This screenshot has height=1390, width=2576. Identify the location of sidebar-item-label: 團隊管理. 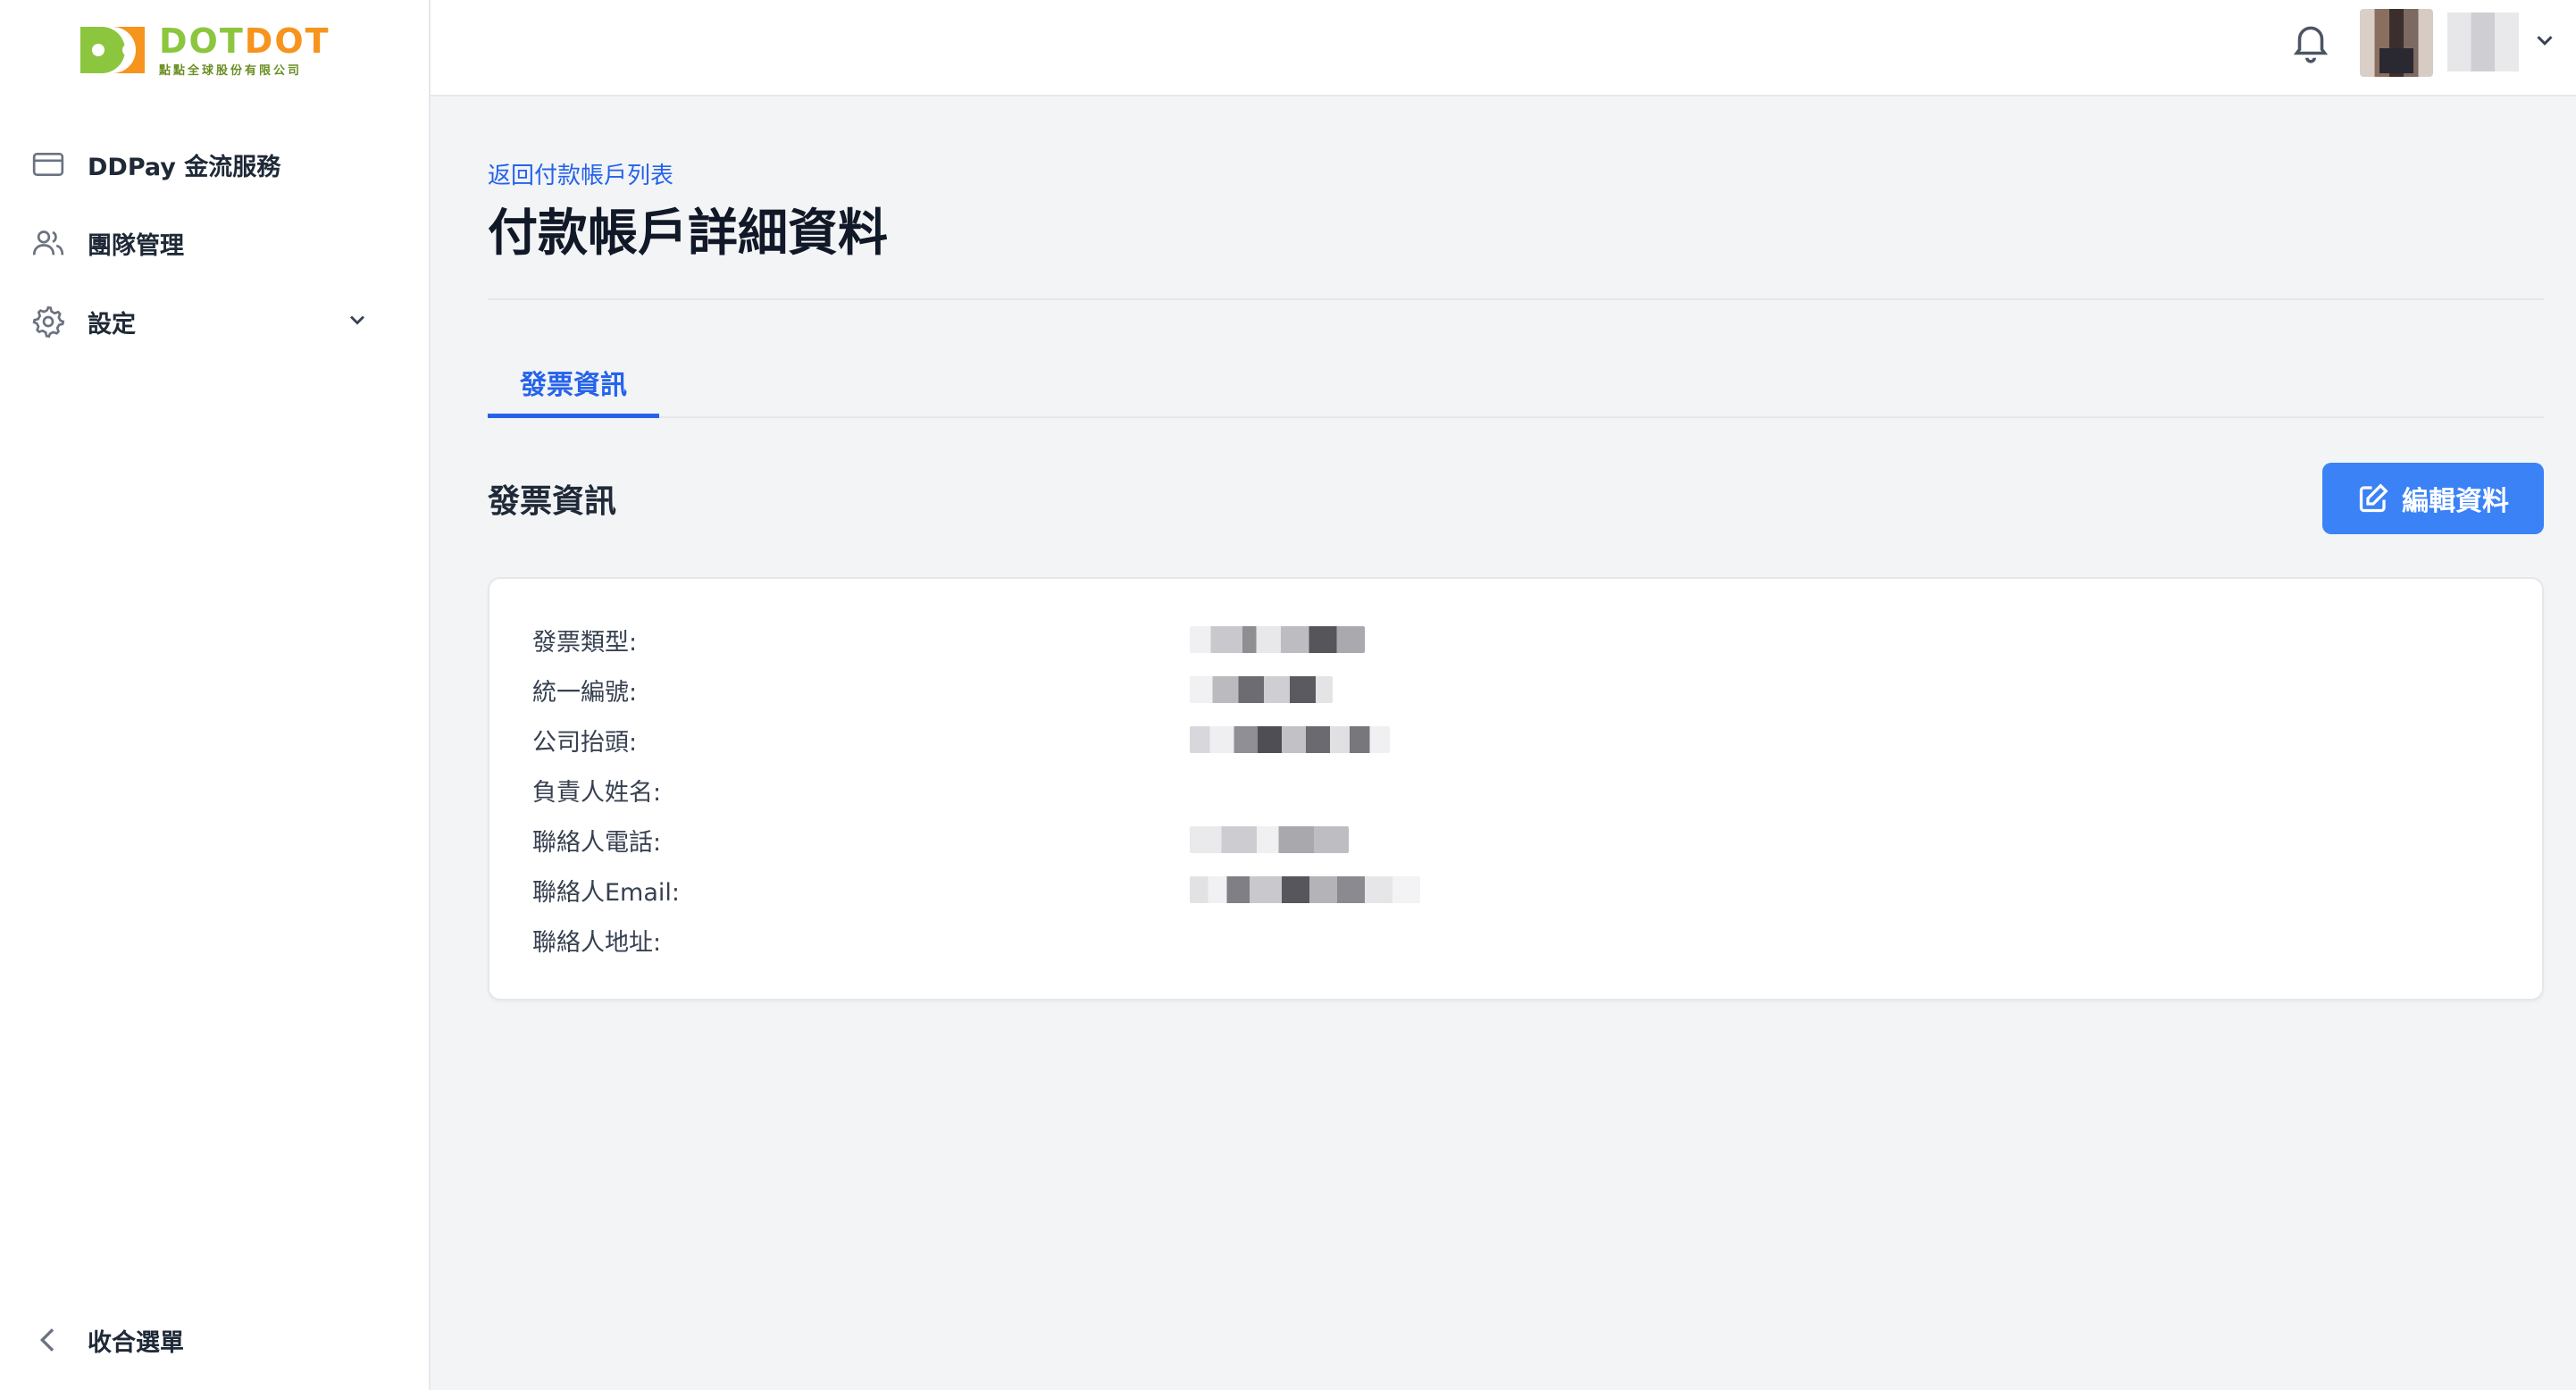
(136, 245).